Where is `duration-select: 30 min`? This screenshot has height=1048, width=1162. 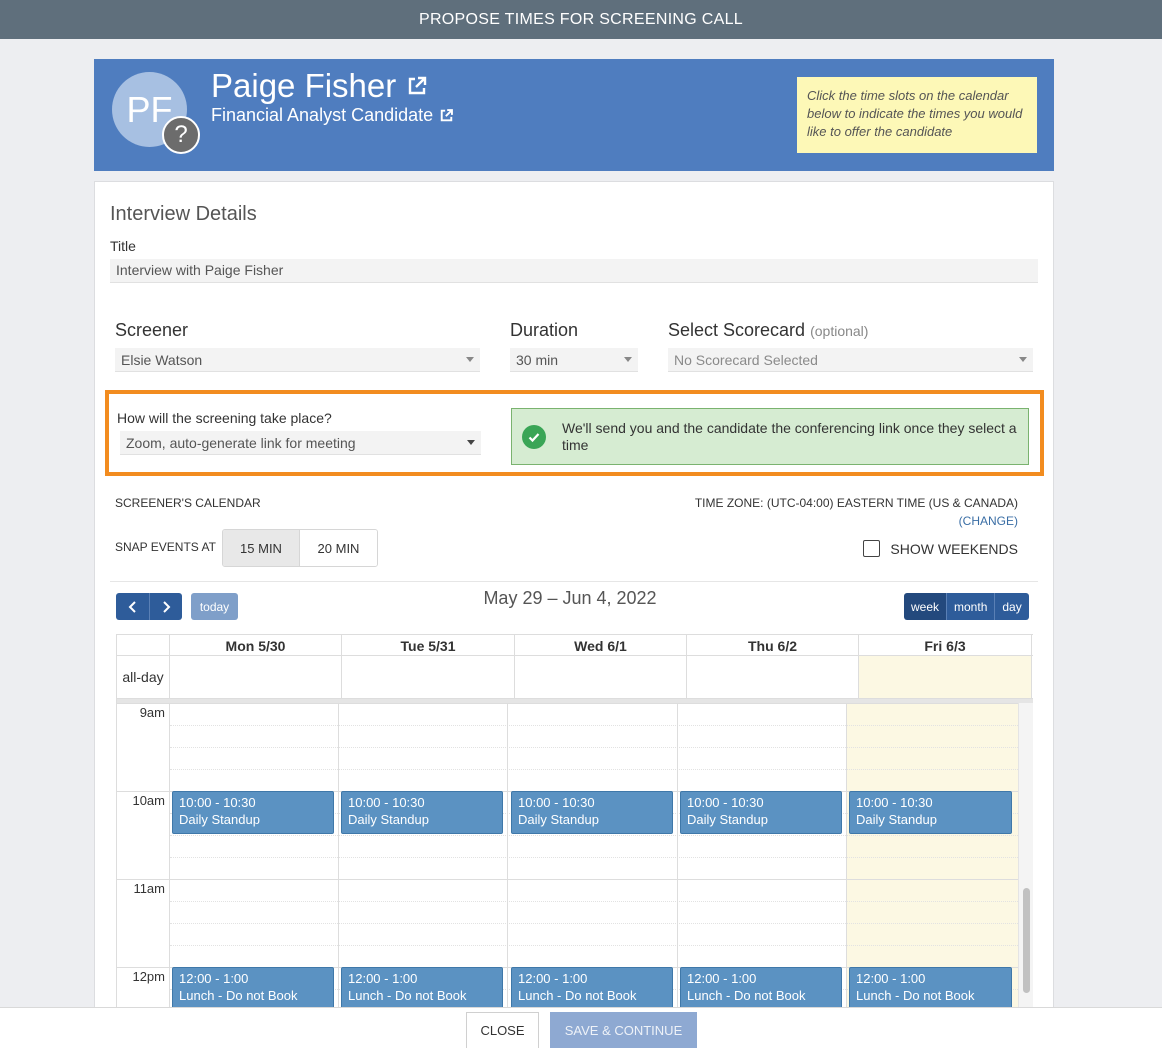
duration-select: 30 min is located at coordinates (574, 360).